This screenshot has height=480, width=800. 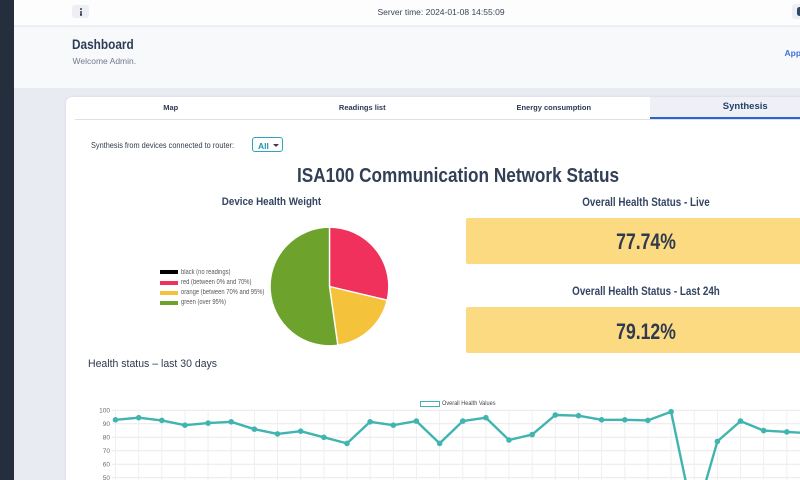 What do you see at coordinates (104, 411) in the screenshot?
I see `svg-text: 100` at bounding box center [104, 411].